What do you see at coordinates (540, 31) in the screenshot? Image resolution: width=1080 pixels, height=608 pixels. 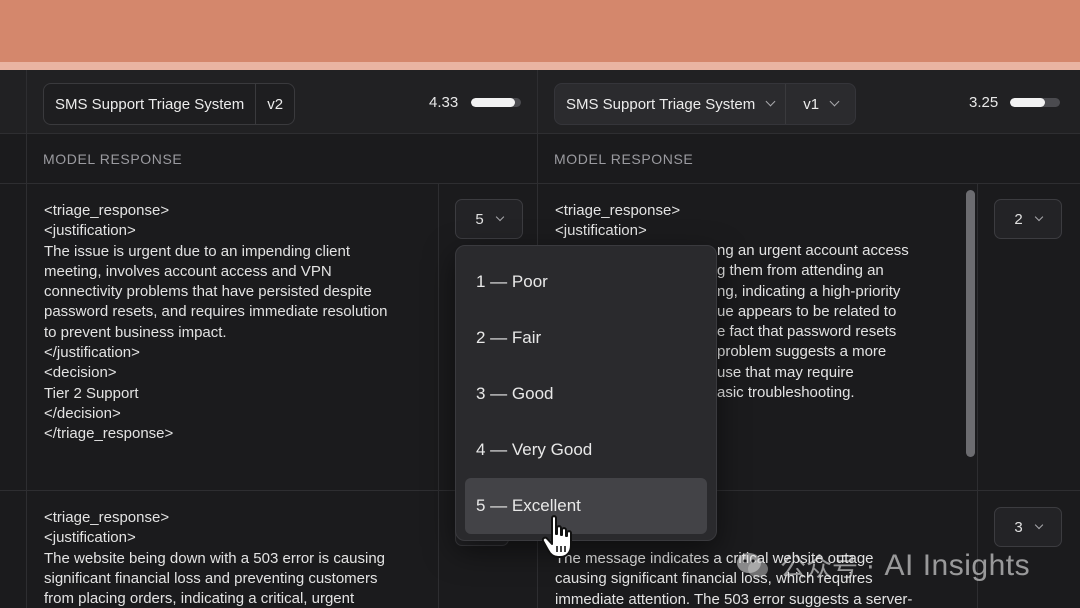 I see `top-color-band` at bounding box center [540, 31].